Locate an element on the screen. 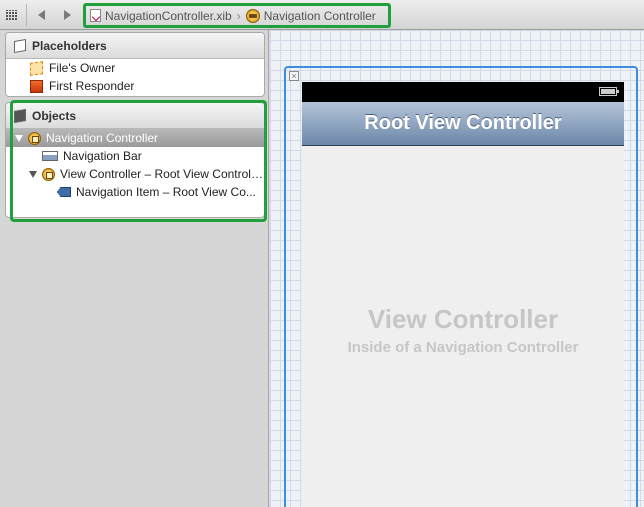  outline-item-view-controller: View Controller – Root View Controller is located at coordinates (135, 174).